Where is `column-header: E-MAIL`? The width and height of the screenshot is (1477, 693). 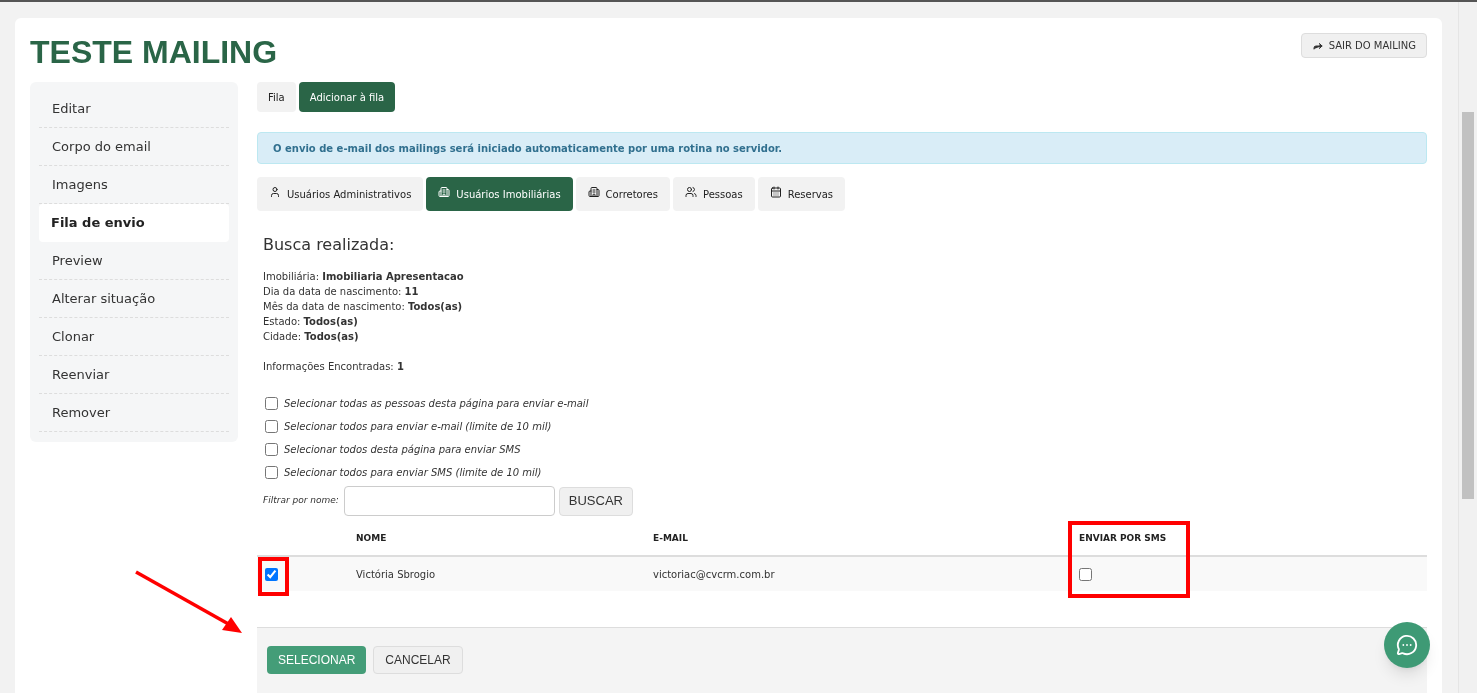
column-header: E-MAIL is located at coordinates (670, 538).